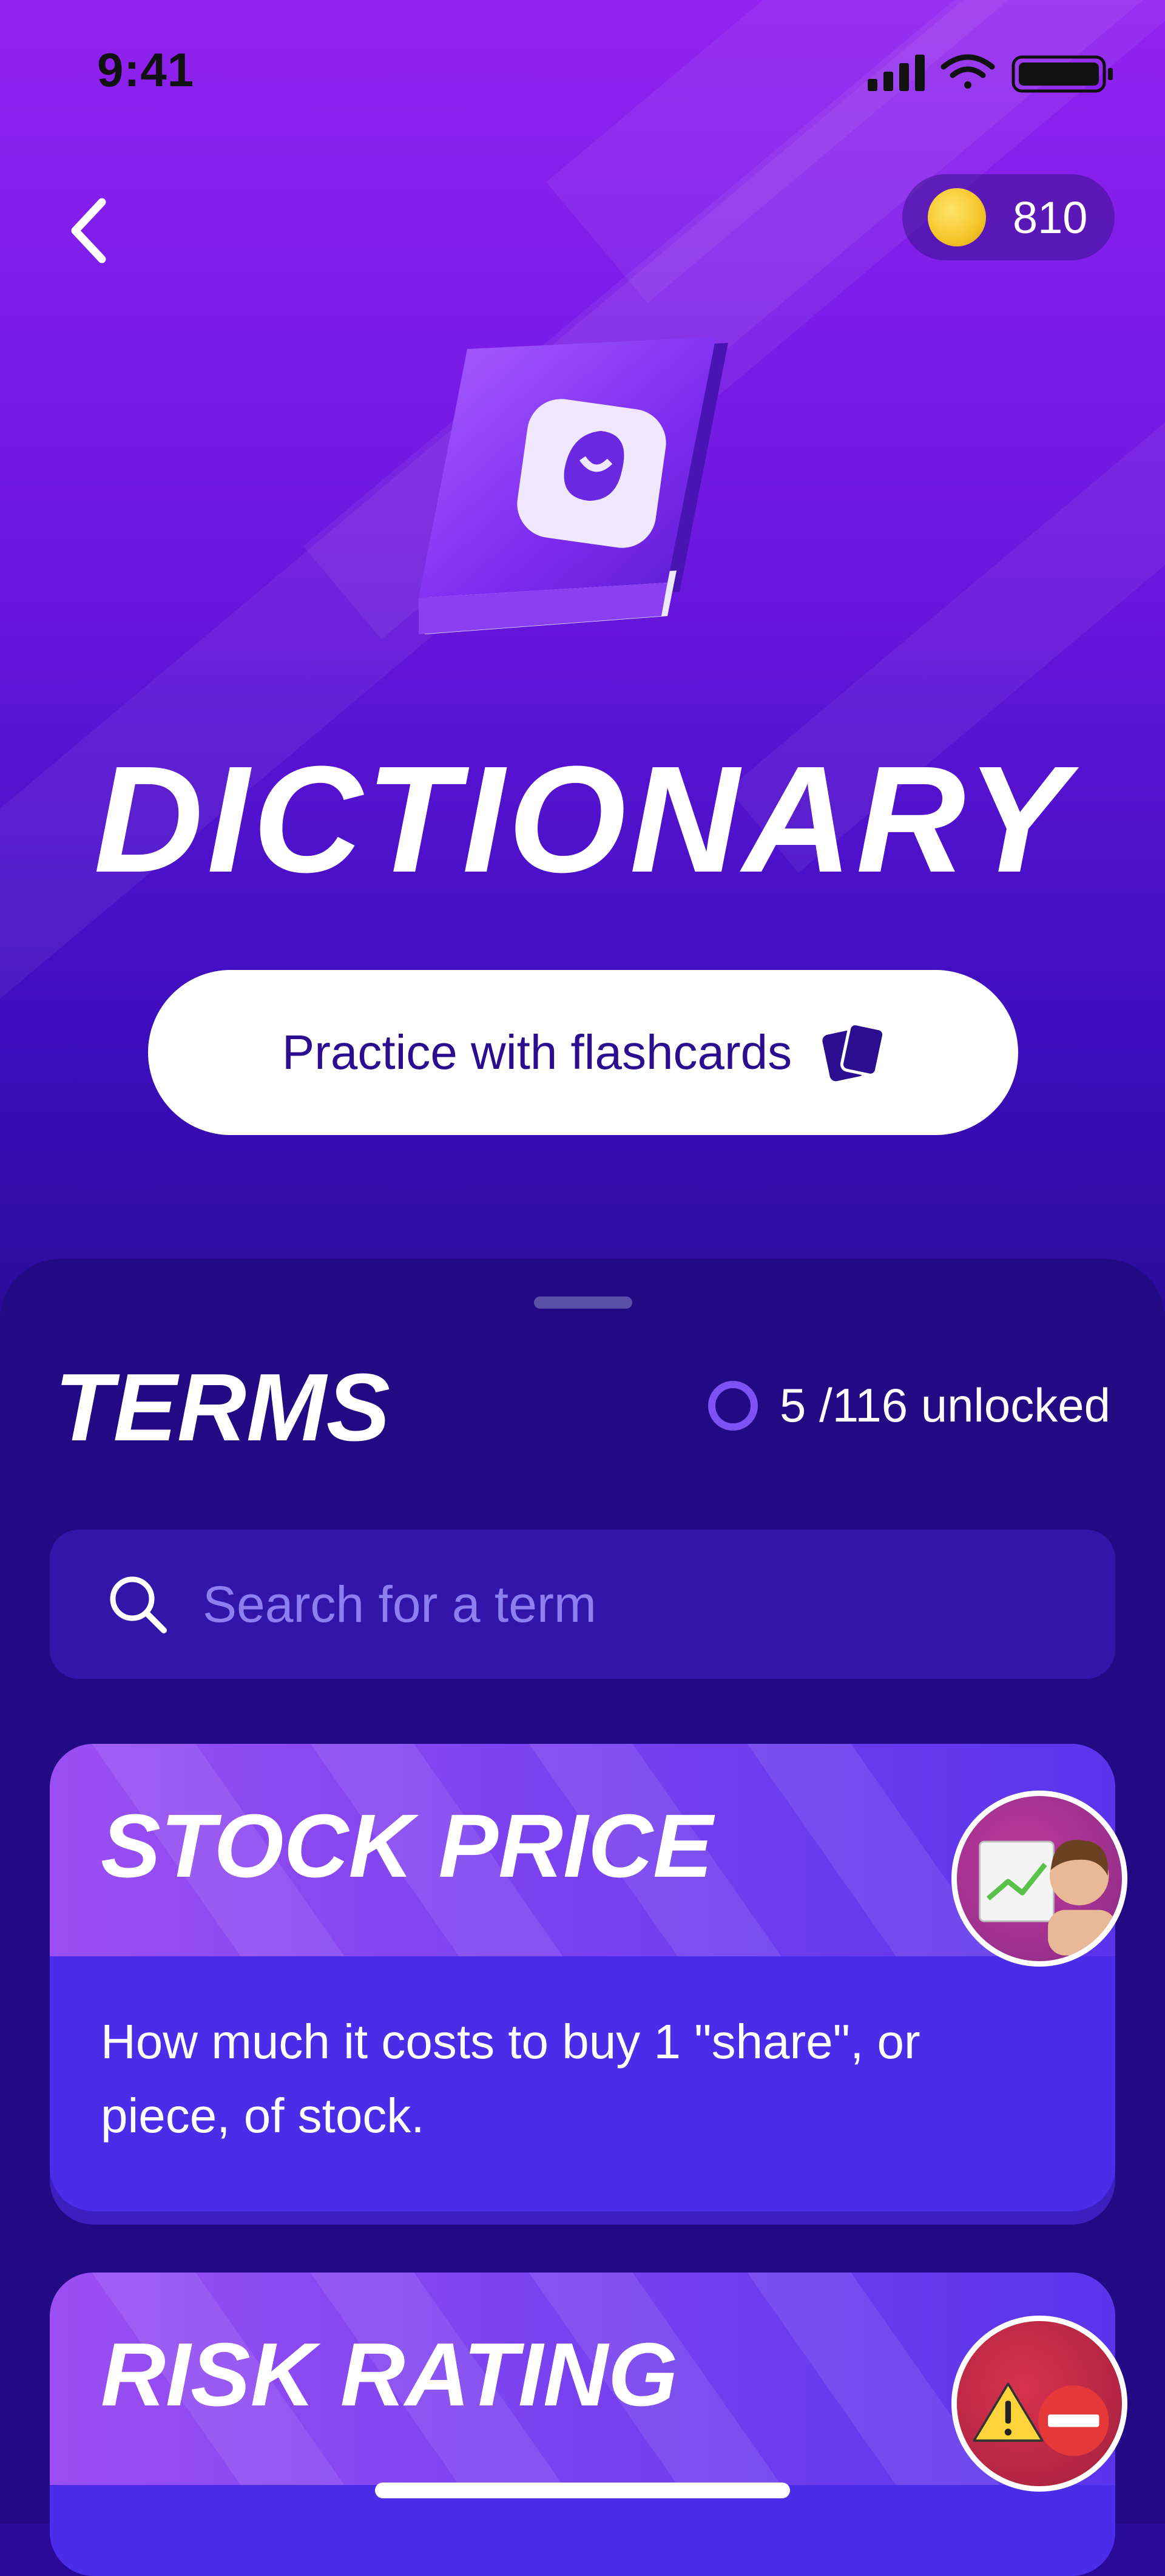 Image resolution: width=1165 pixels, height=2576 pixels. Describe the element at coordinates (1050, 218) in the screenshot. I see `coin-count: 810` at that location.